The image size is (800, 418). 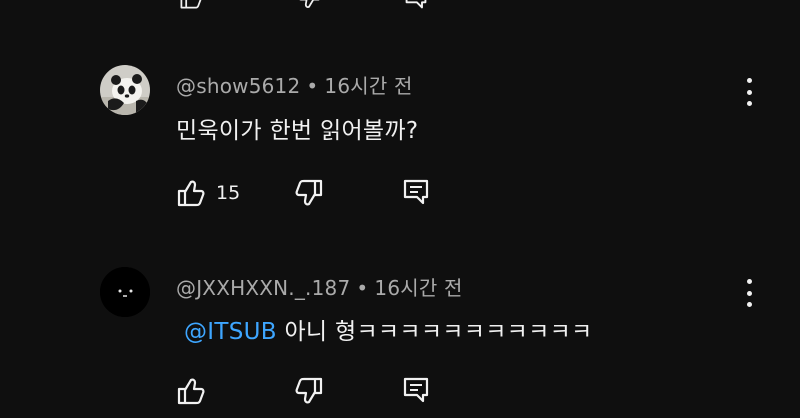 What do you see at coordinates (228, 193) in the screenshot?
I see `like-count: 15` at bounding box center [228, 193].